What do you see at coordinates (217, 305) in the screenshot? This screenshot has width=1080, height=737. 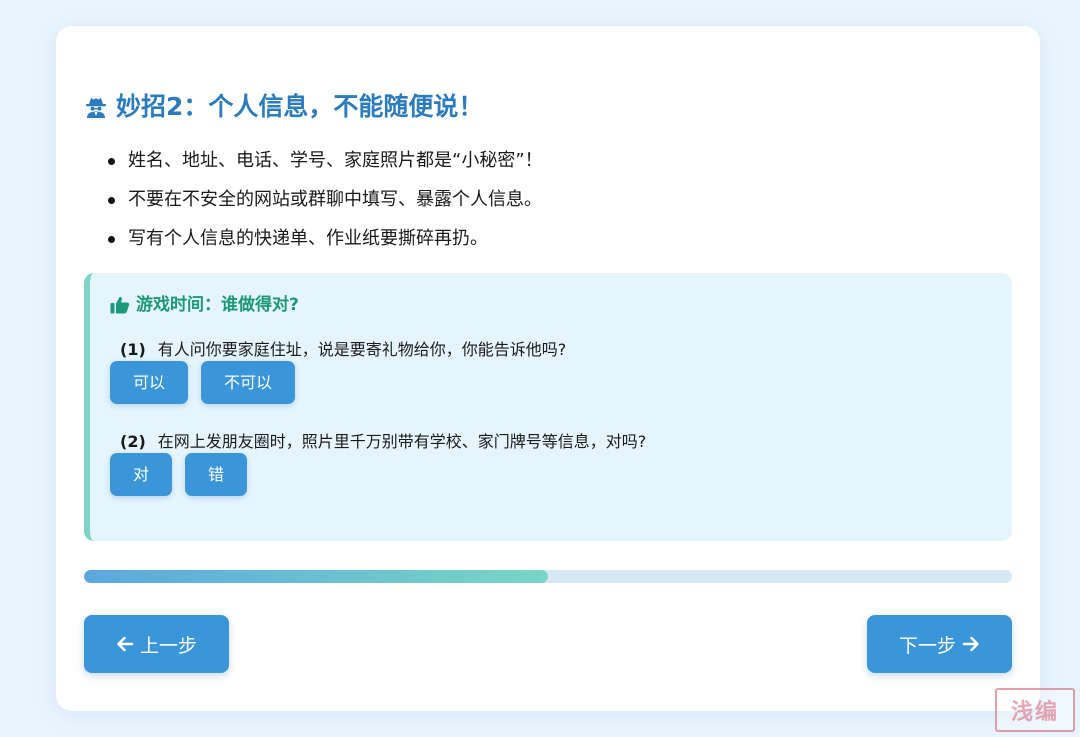 I see `game-title-text: 游戏时间：谁做得对?` at bounding box center [217, 305].